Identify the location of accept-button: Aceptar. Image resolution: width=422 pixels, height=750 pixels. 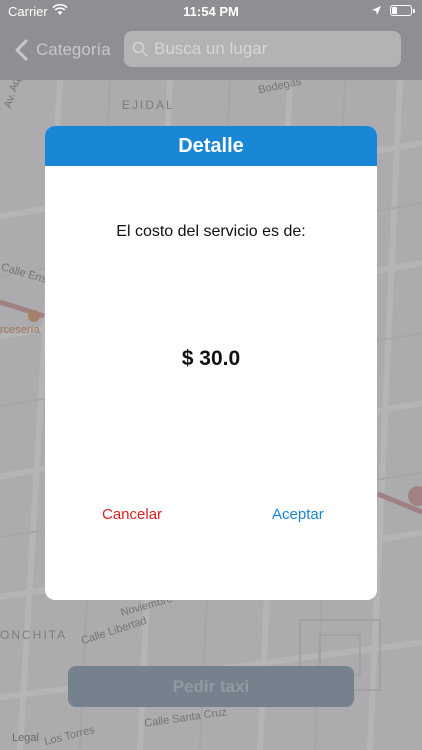
(298, 514).